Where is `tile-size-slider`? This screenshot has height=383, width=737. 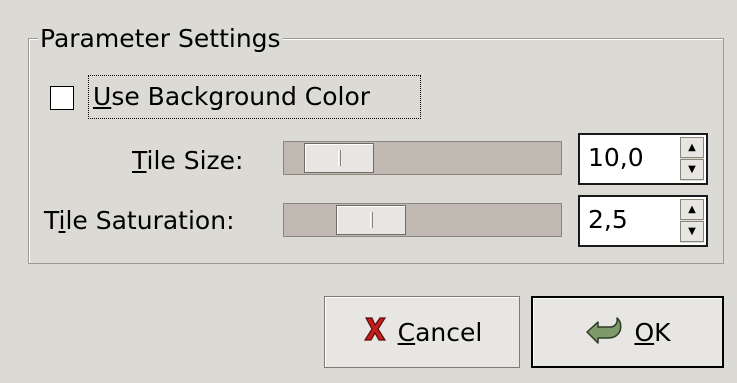
tile-size-slider is located at coordinates (422, 158).